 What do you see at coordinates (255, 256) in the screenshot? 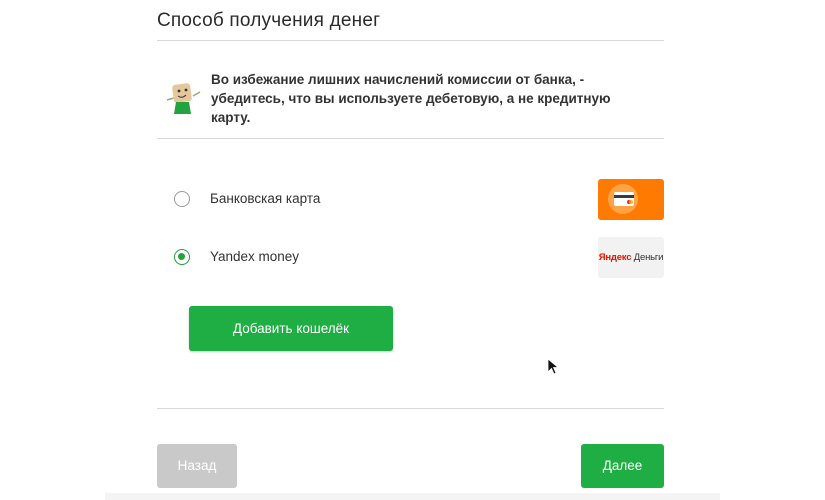
I see `option-label: Yandex money` at bounding box center [255, 256].